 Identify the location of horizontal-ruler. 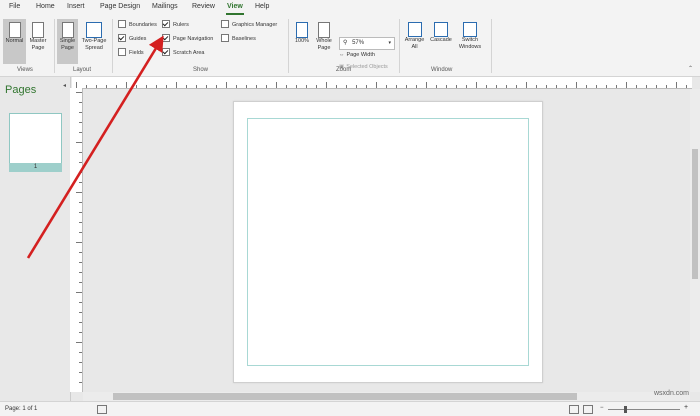
(382, 83).